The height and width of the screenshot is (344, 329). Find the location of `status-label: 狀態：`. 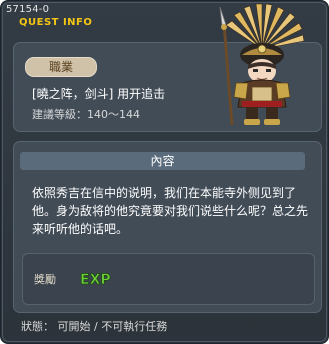

status-label: 狀態： is located at coordinates (37, 326).